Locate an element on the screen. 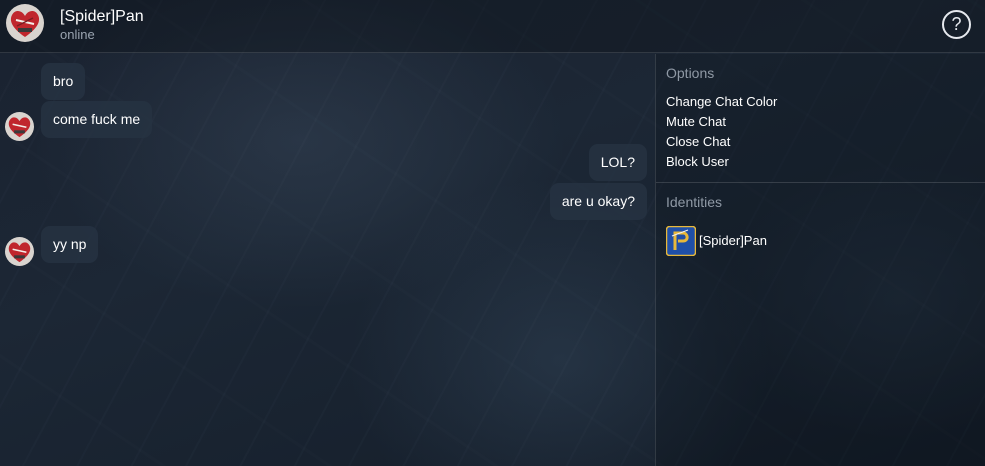 This screenshot has height=466, width=985. block-user-option: Block User is located at coordinates (697, 161).